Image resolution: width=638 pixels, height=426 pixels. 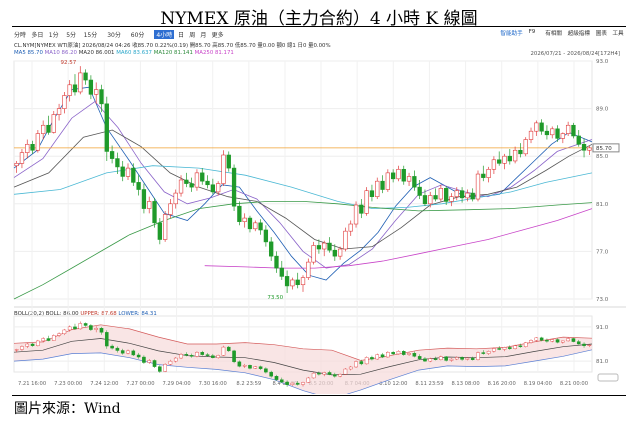 I want to click on price-tick-label: 85.0, so click(x=602, y=157).